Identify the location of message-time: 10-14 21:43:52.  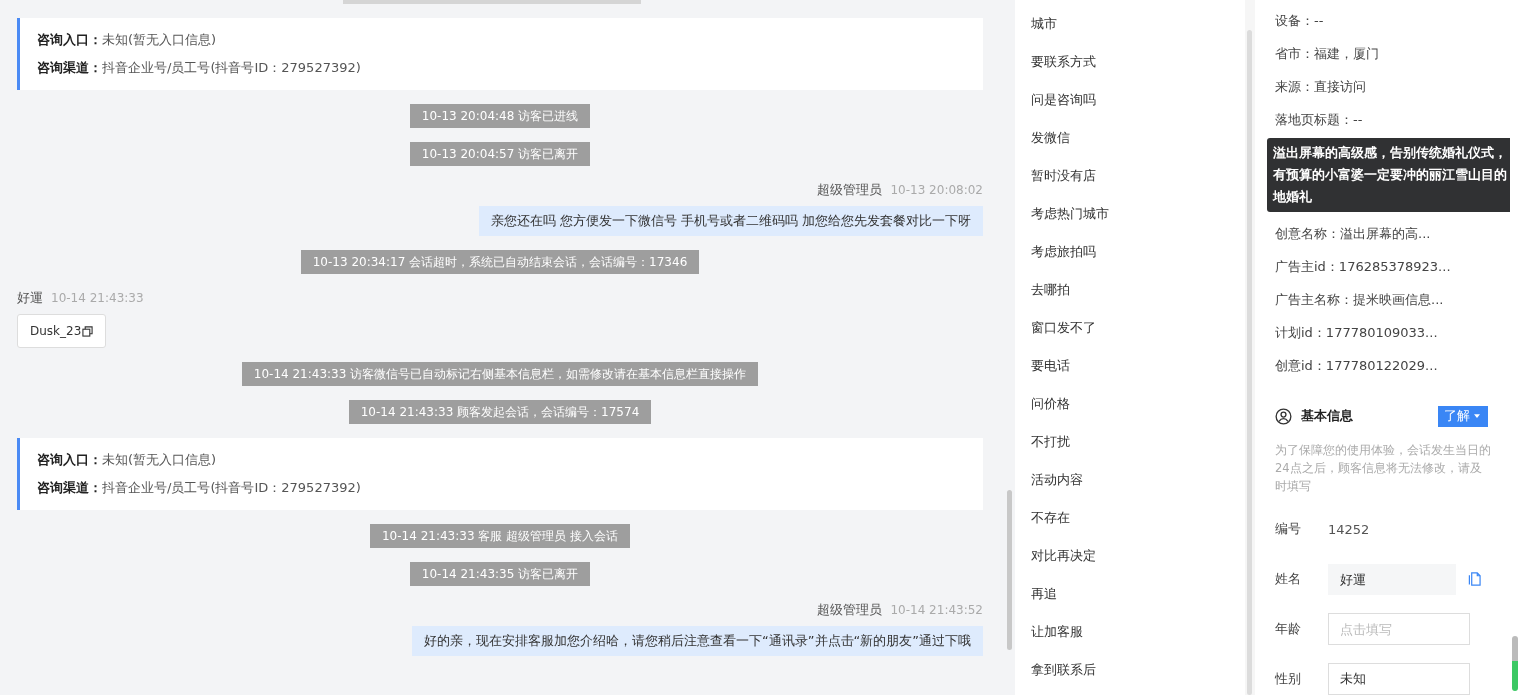
(936, 610).